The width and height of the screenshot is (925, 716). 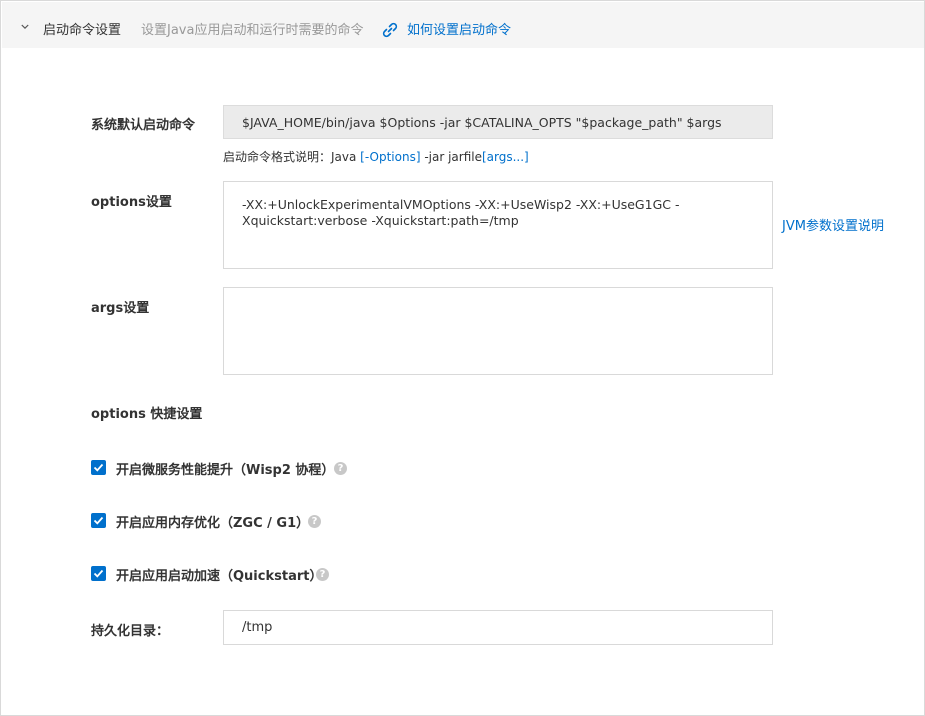 What do you see at coordinates (131, 202) in the screenshot?
I see `options-label: options设置` at bounding box center [131, 202].